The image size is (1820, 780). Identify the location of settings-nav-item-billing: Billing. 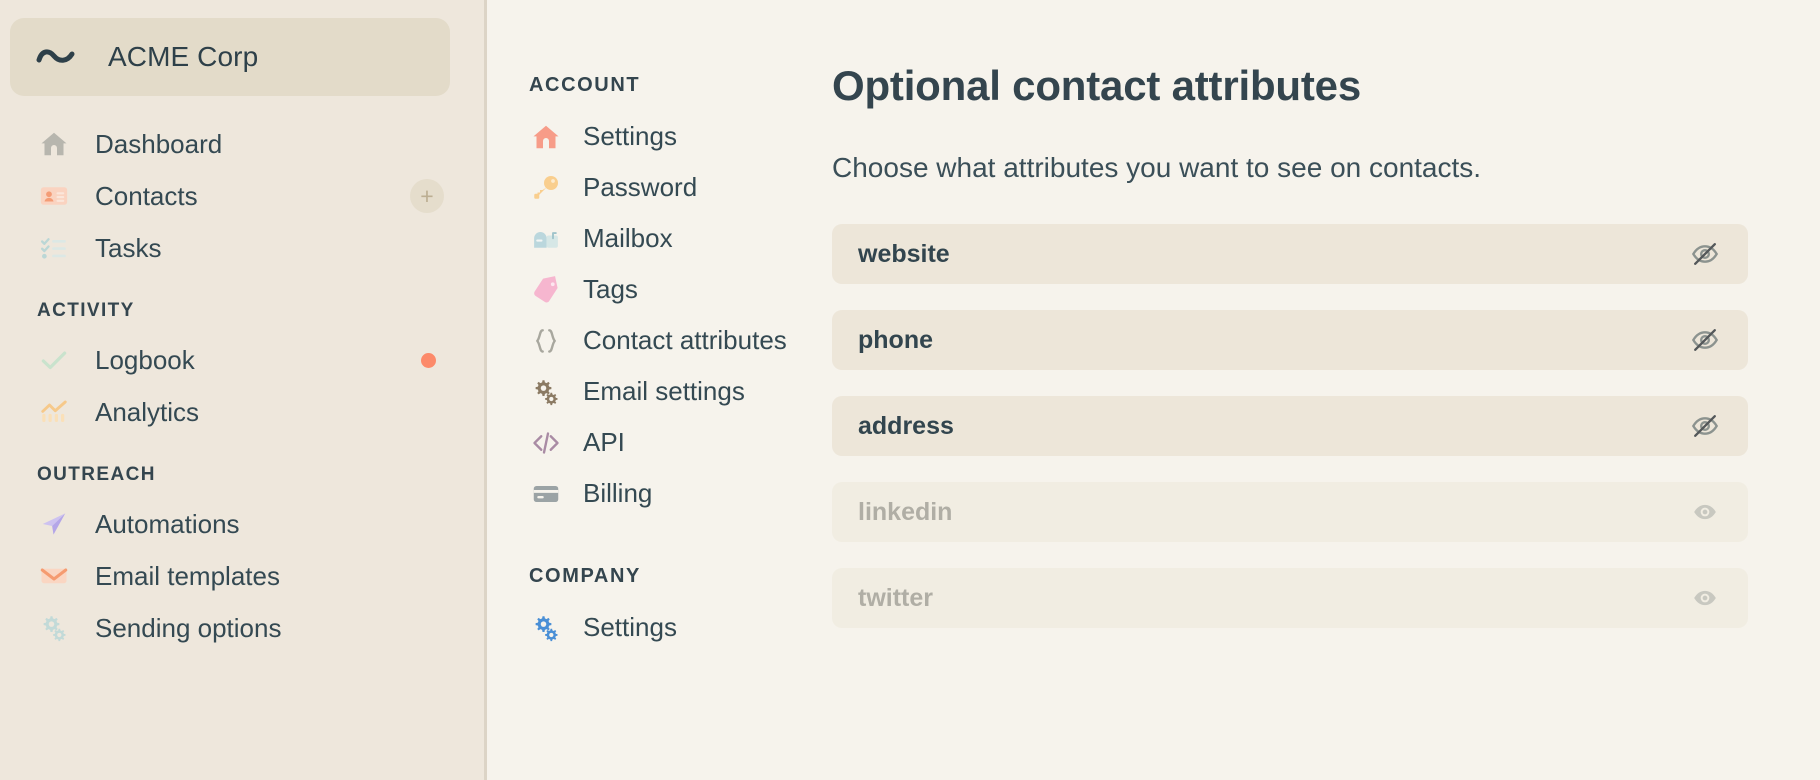
(679, 493).